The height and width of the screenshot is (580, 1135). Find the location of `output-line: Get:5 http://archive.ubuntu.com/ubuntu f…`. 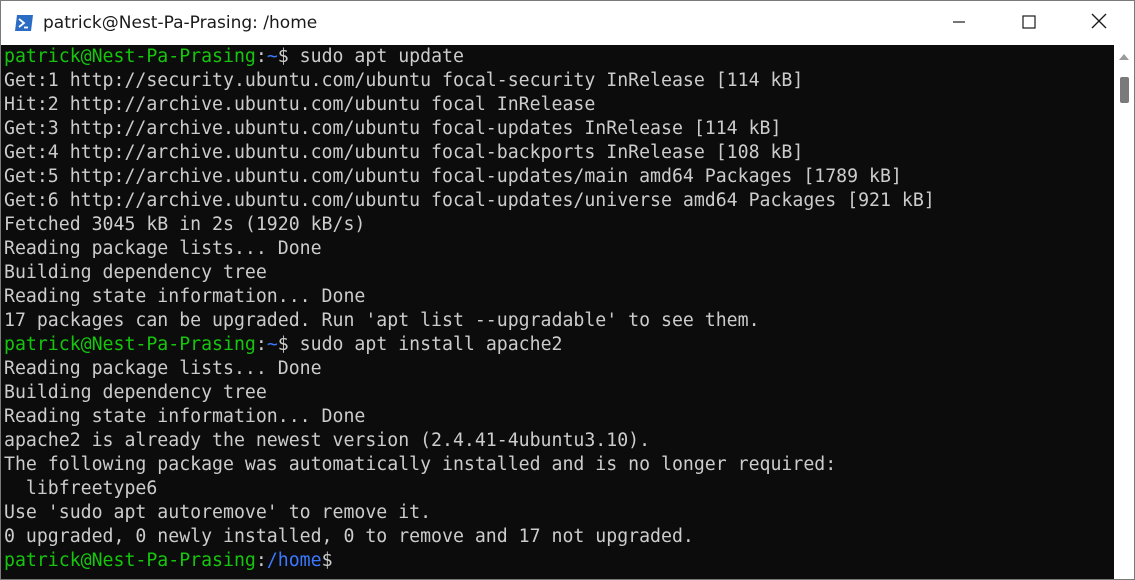

output-line: Get:5 http://archive.ubuntu.com/ubuntu f… is located at coordinates (453, 176).